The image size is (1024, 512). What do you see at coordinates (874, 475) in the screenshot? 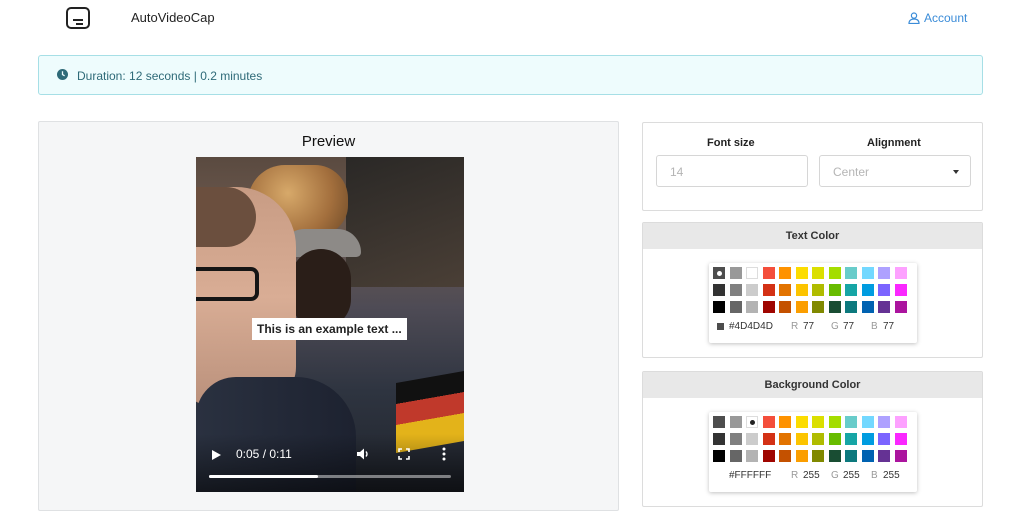
I see `b-label: B` at bounding box center [874, 475].